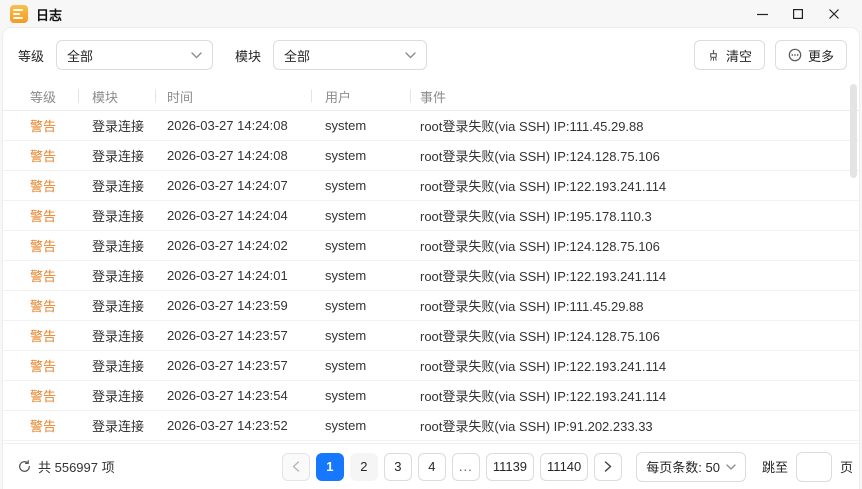 Image resolution: width=862 pixels, height=489 pixels. Describe the element at coordinates (431, 14) in the screenshot. I see `titlebar: 日志` at that location.